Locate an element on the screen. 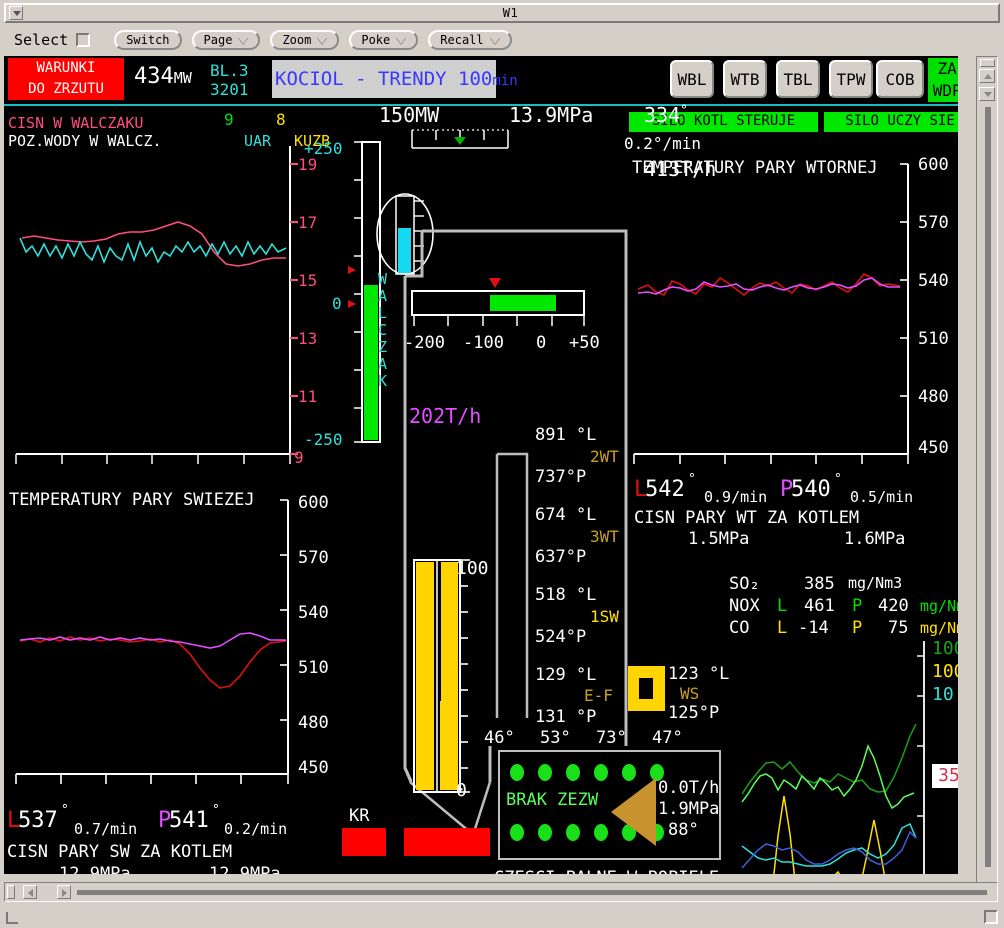  scrollbar-top-cap is located at coordinates (987, 63).